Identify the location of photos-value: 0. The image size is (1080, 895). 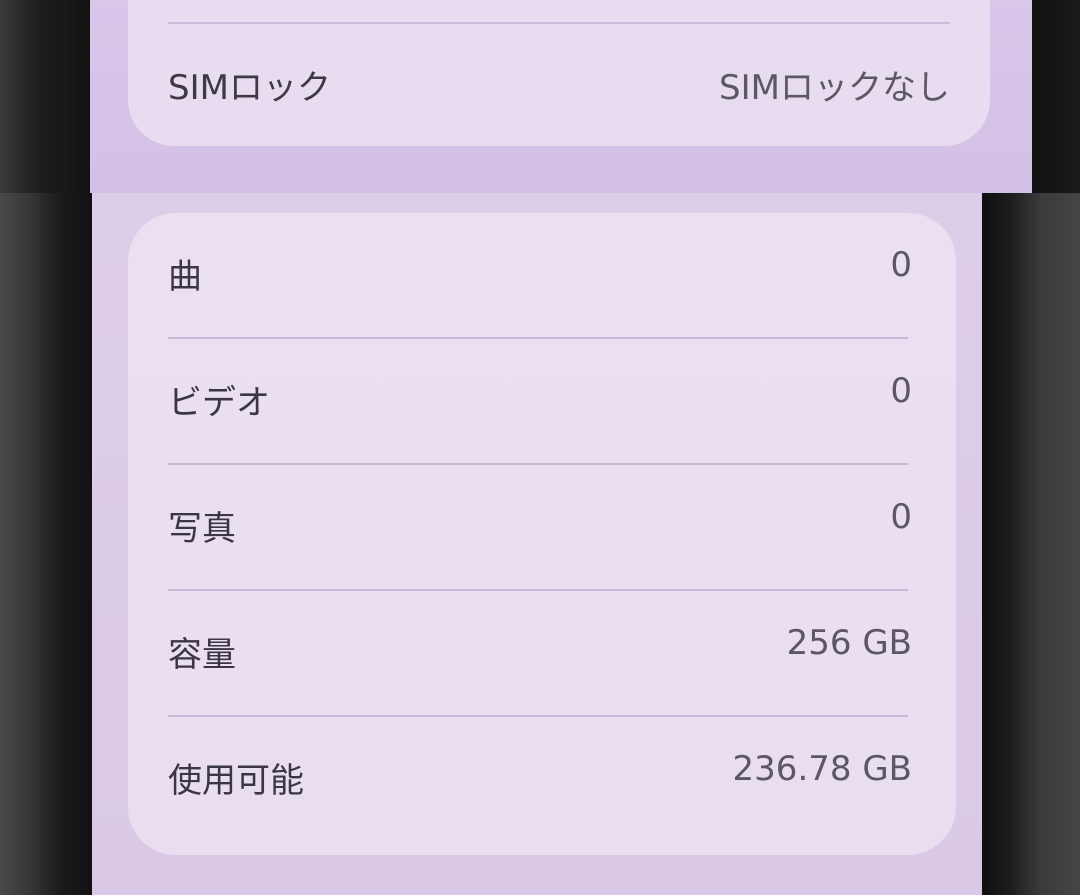
(901, 517).